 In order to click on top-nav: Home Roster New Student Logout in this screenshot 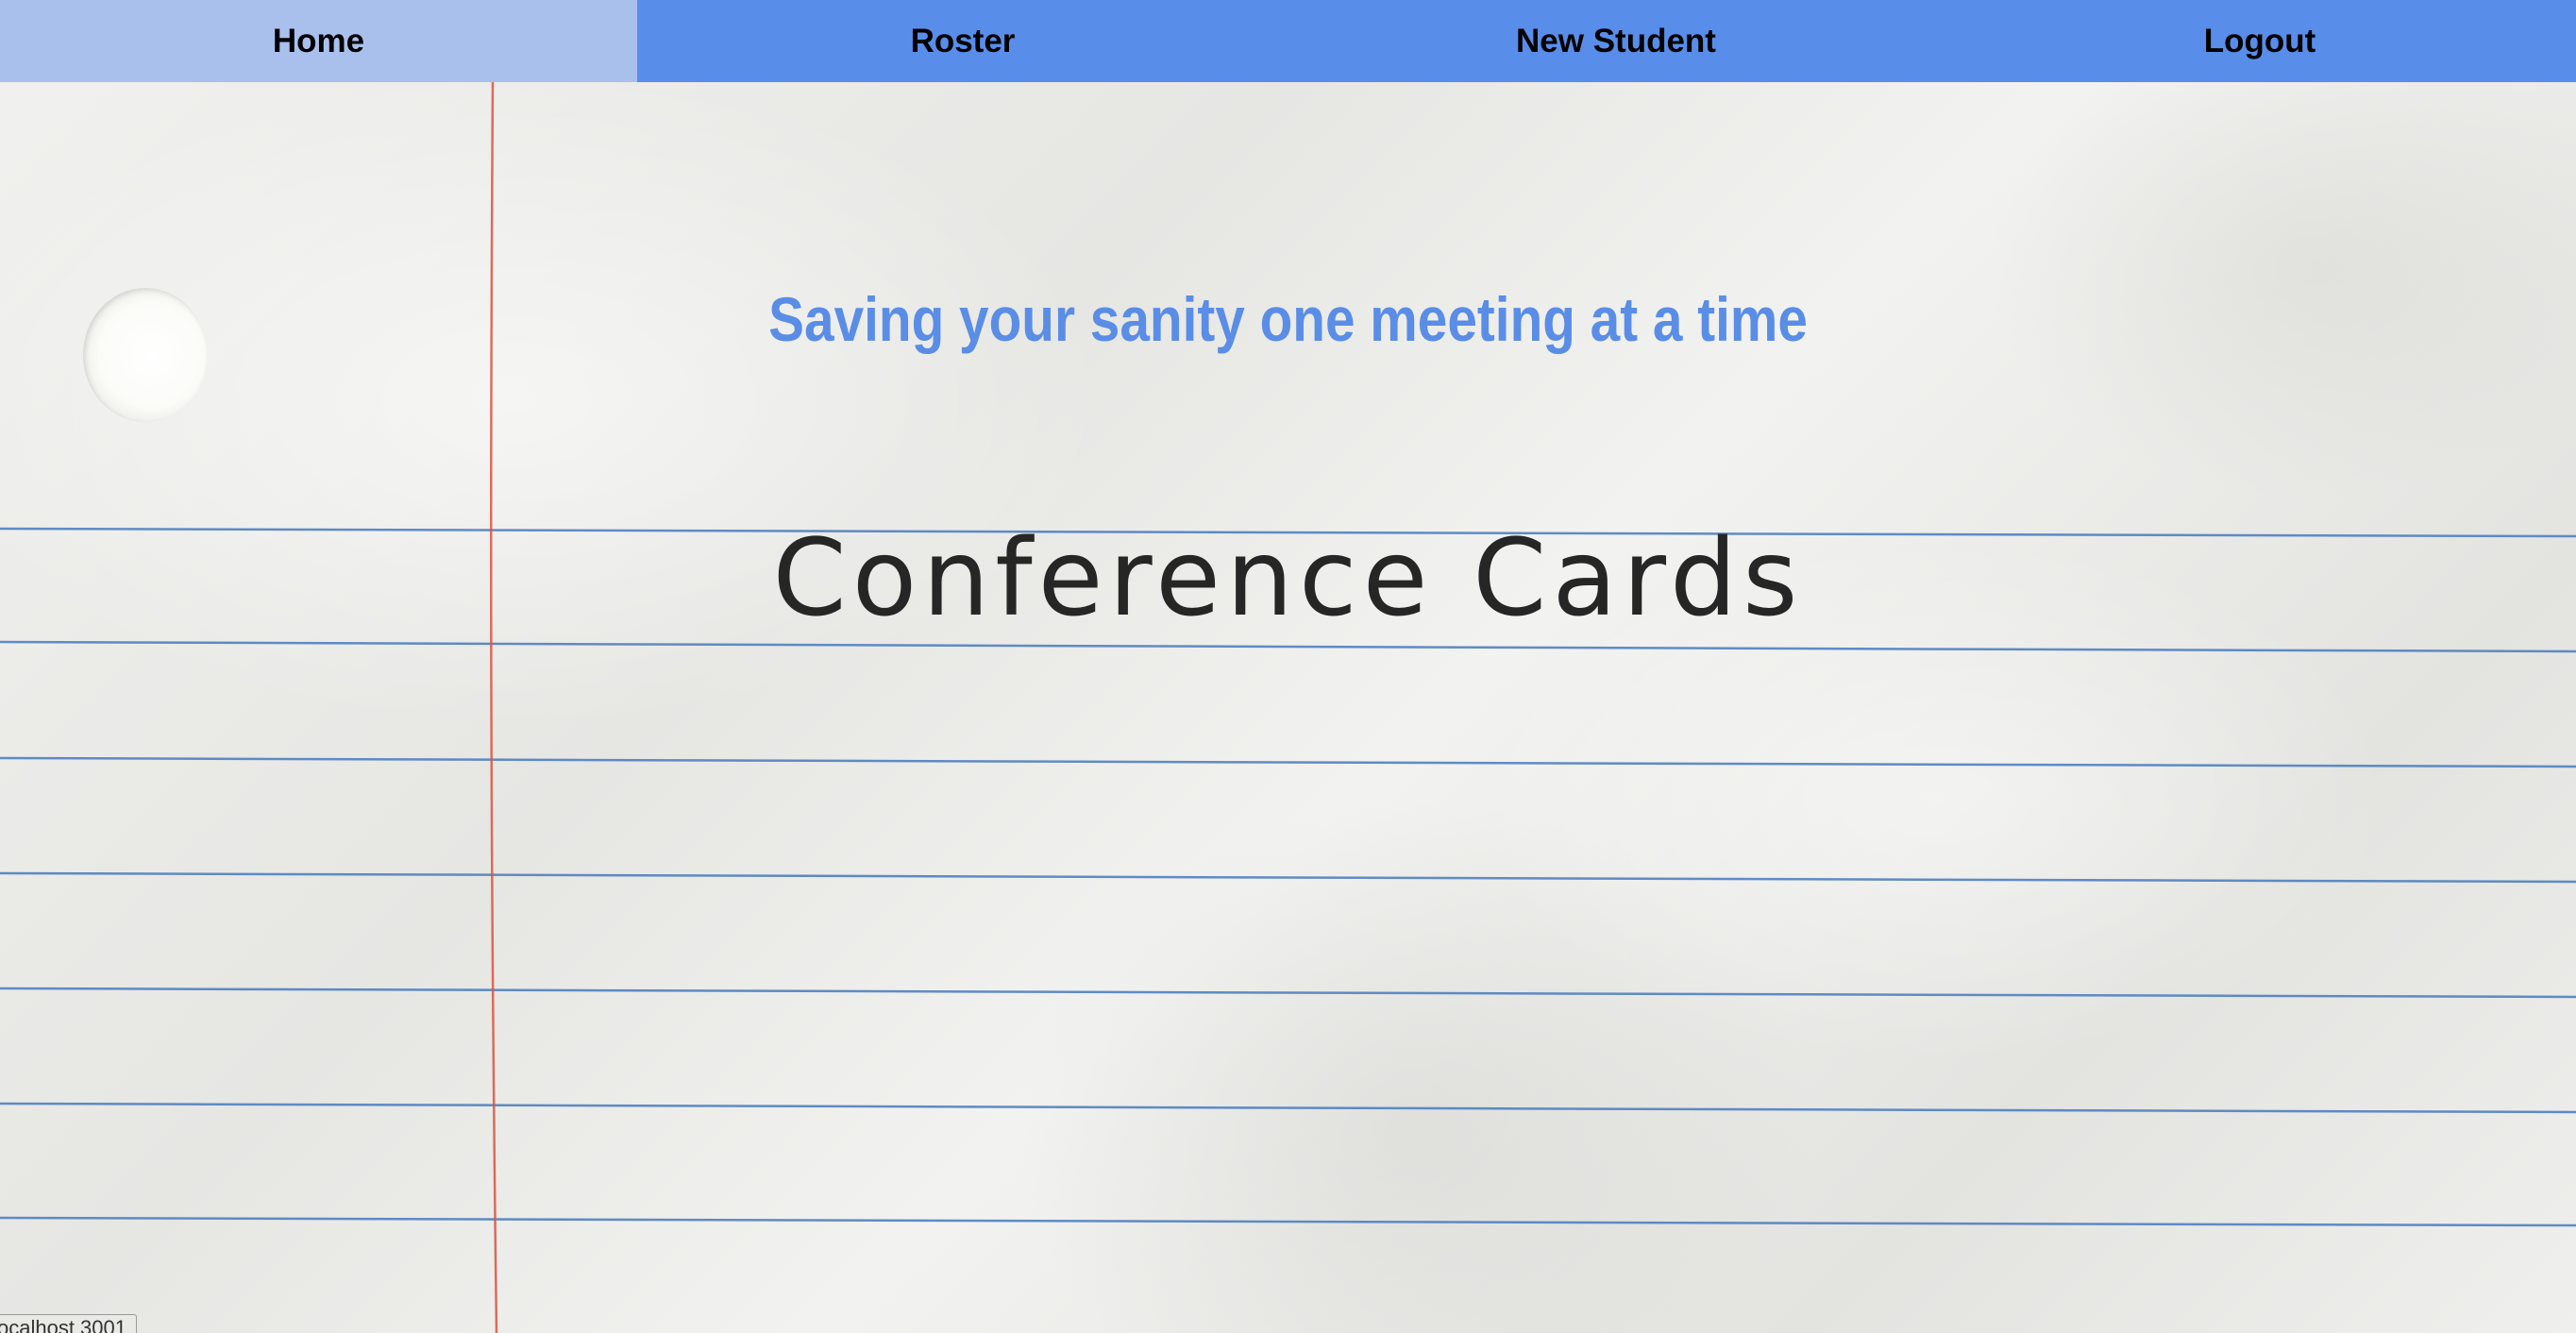, I will do `click(1288, 41)`.